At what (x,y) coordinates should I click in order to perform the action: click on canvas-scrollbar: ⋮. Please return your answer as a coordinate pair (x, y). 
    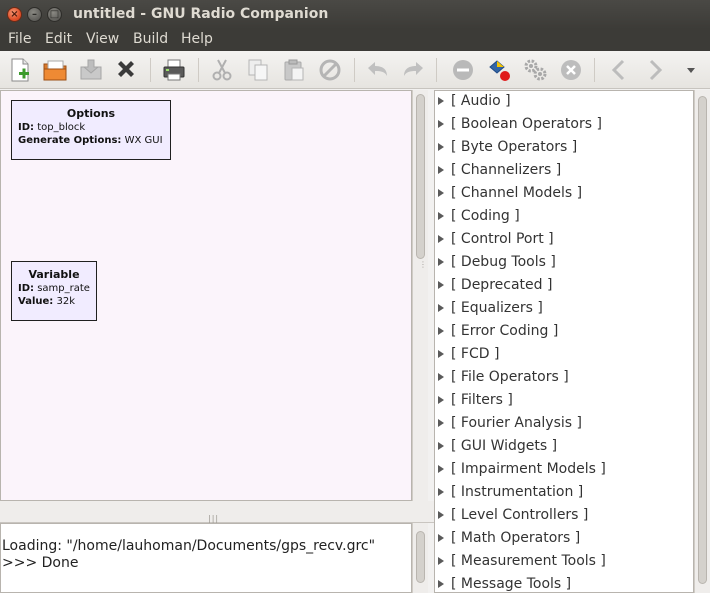
    Looking at the image, I should click on (420, 295).